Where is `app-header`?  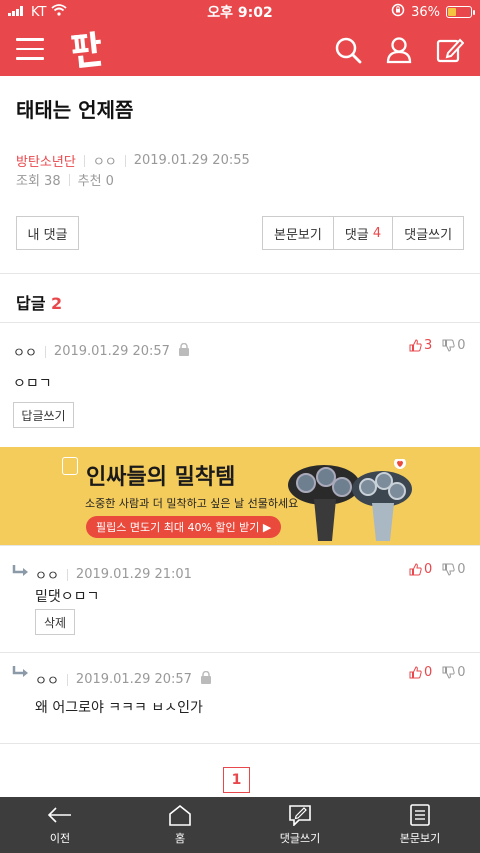
app-header is located at coordinates (240, 50).